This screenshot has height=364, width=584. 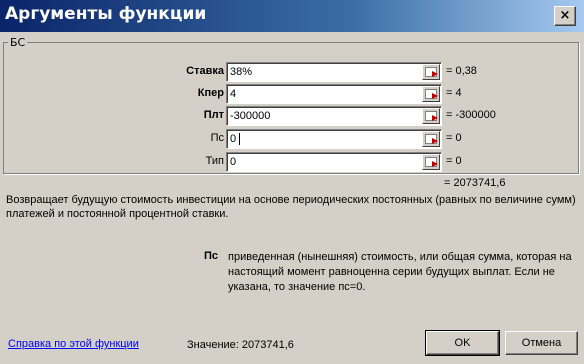 What do you see at coordinates (454, 161) in the screenshot?
I see `arg-result-type: = 0` at bounding box center [454, 161].